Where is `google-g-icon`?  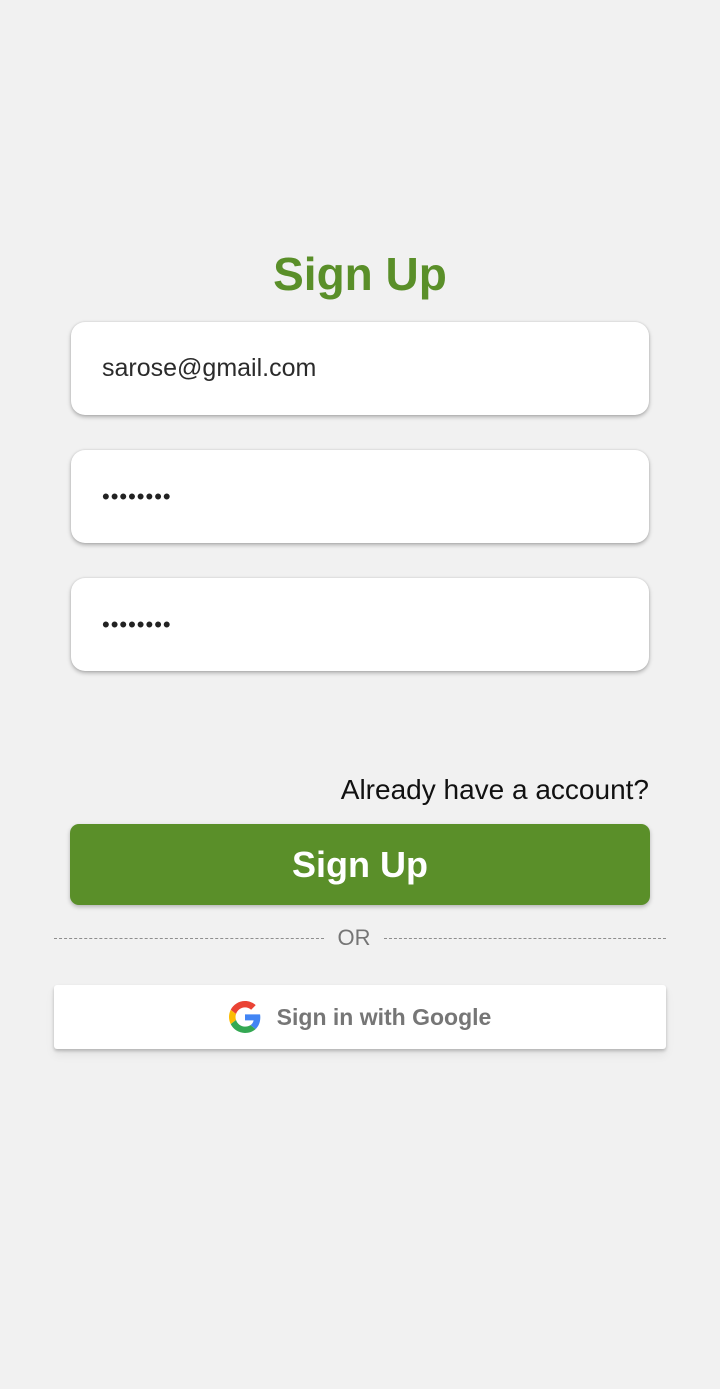 google-g-icon is located at coordinates (244, 1017).